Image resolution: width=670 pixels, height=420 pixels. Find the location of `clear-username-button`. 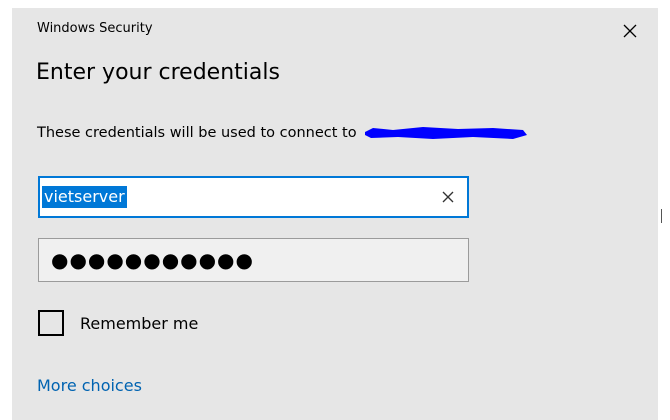

clear-username-button is located at coordinates (448, 197).